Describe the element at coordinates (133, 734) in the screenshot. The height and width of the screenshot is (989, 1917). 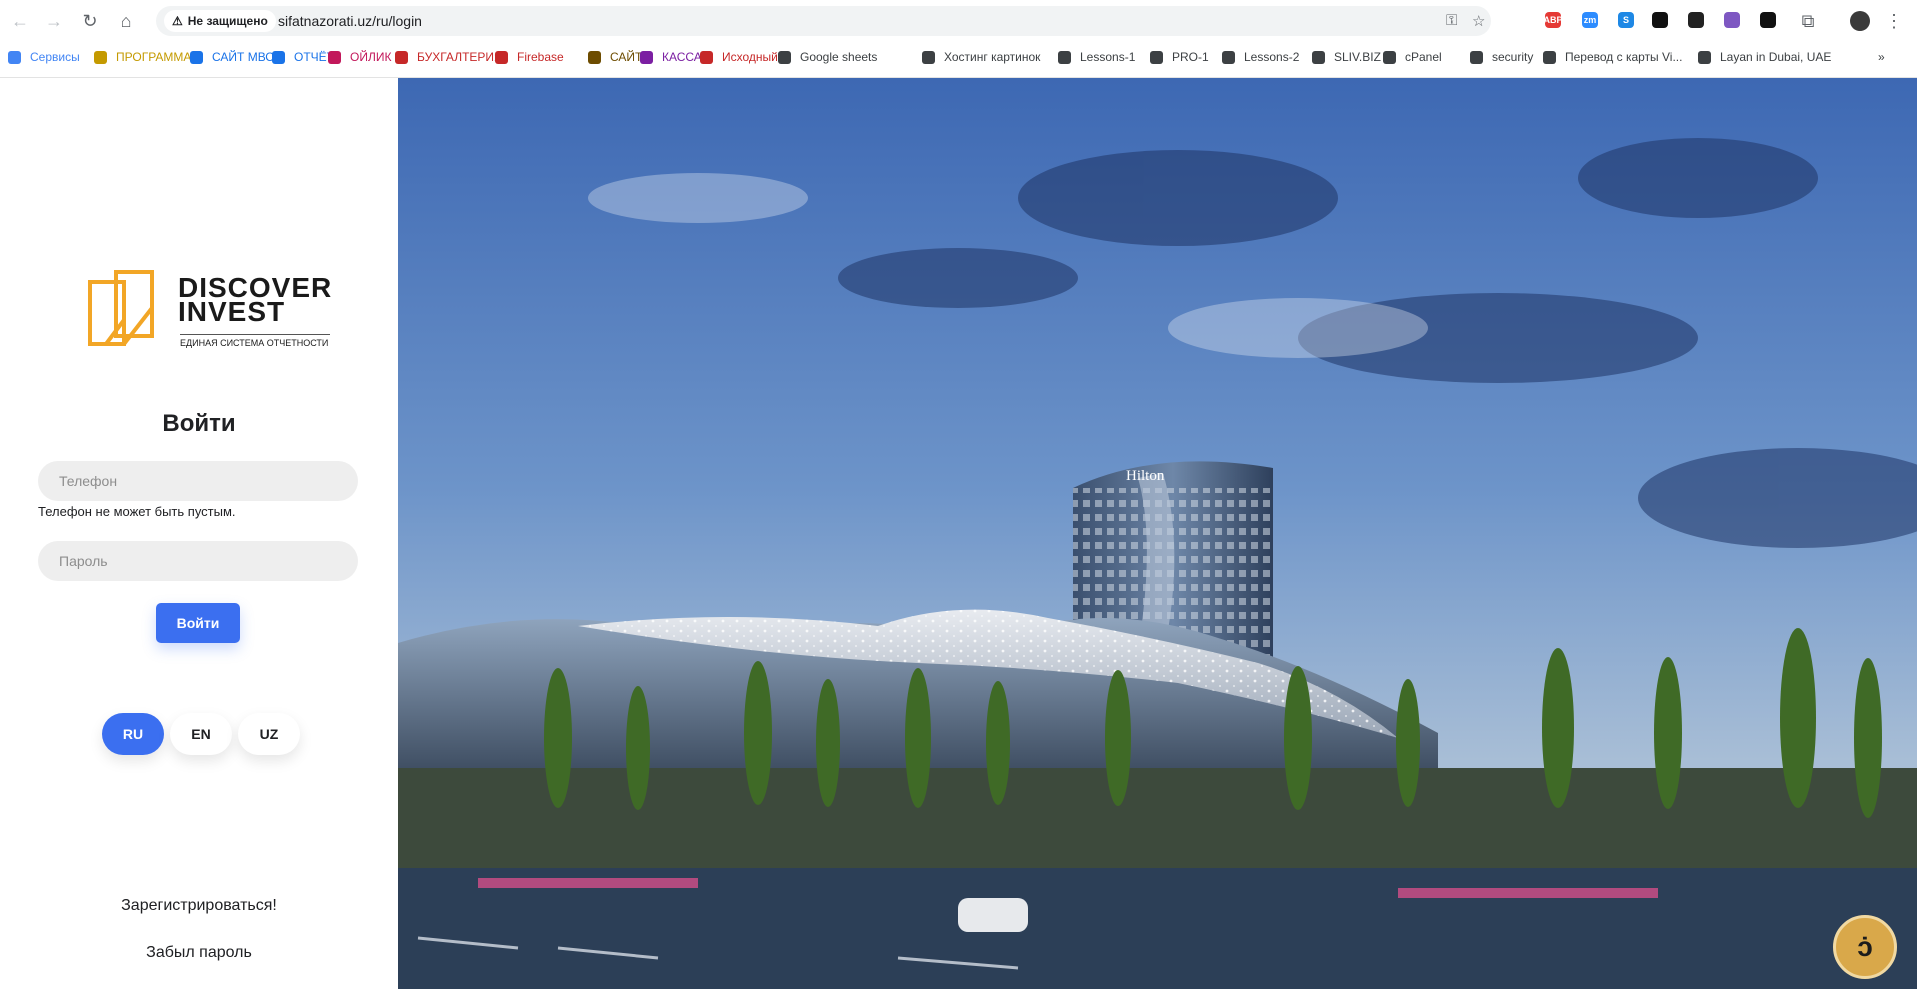
I see `language-ru-button: RU` at that location.